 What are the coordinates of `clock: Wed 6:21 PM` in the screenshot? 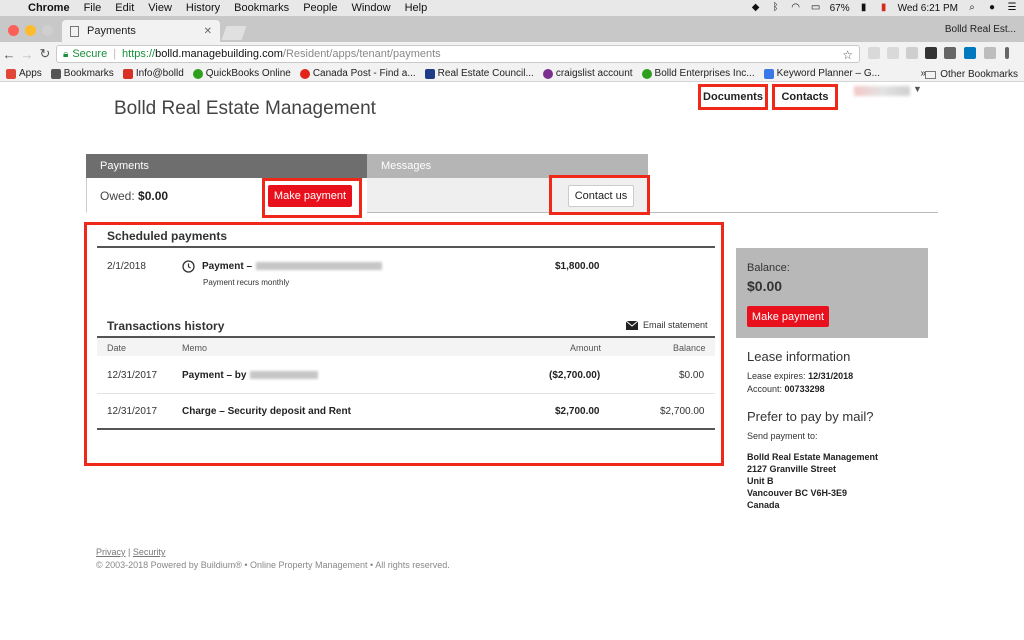 It's located at (928, 8).